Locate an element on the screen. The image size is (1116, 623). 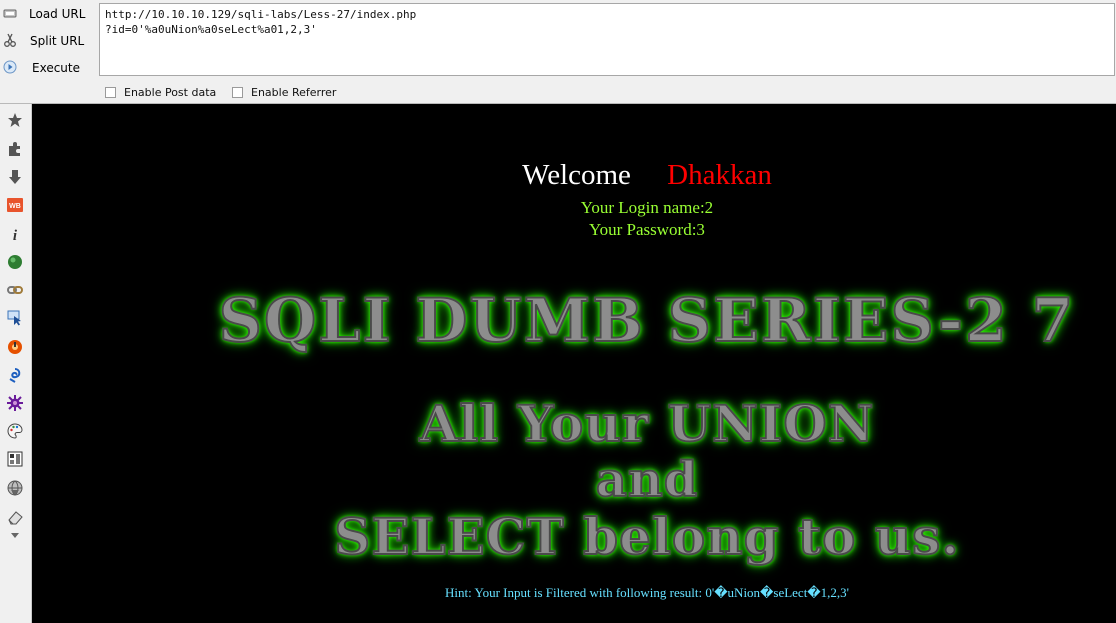
url-line-2: ?id=0'%a0uNion%a0seLect%a01,2,3' is located at coordinates (211, 29).